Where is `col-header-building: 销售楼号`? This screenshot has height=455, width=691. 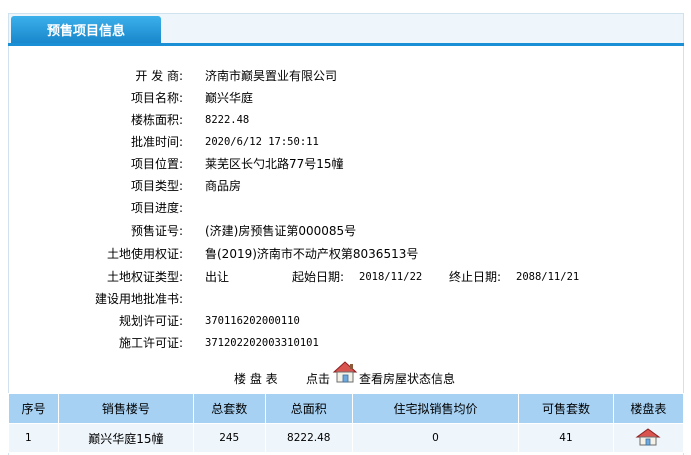 col-header-building: 销售楼号 is located at coordinates (125, 408).